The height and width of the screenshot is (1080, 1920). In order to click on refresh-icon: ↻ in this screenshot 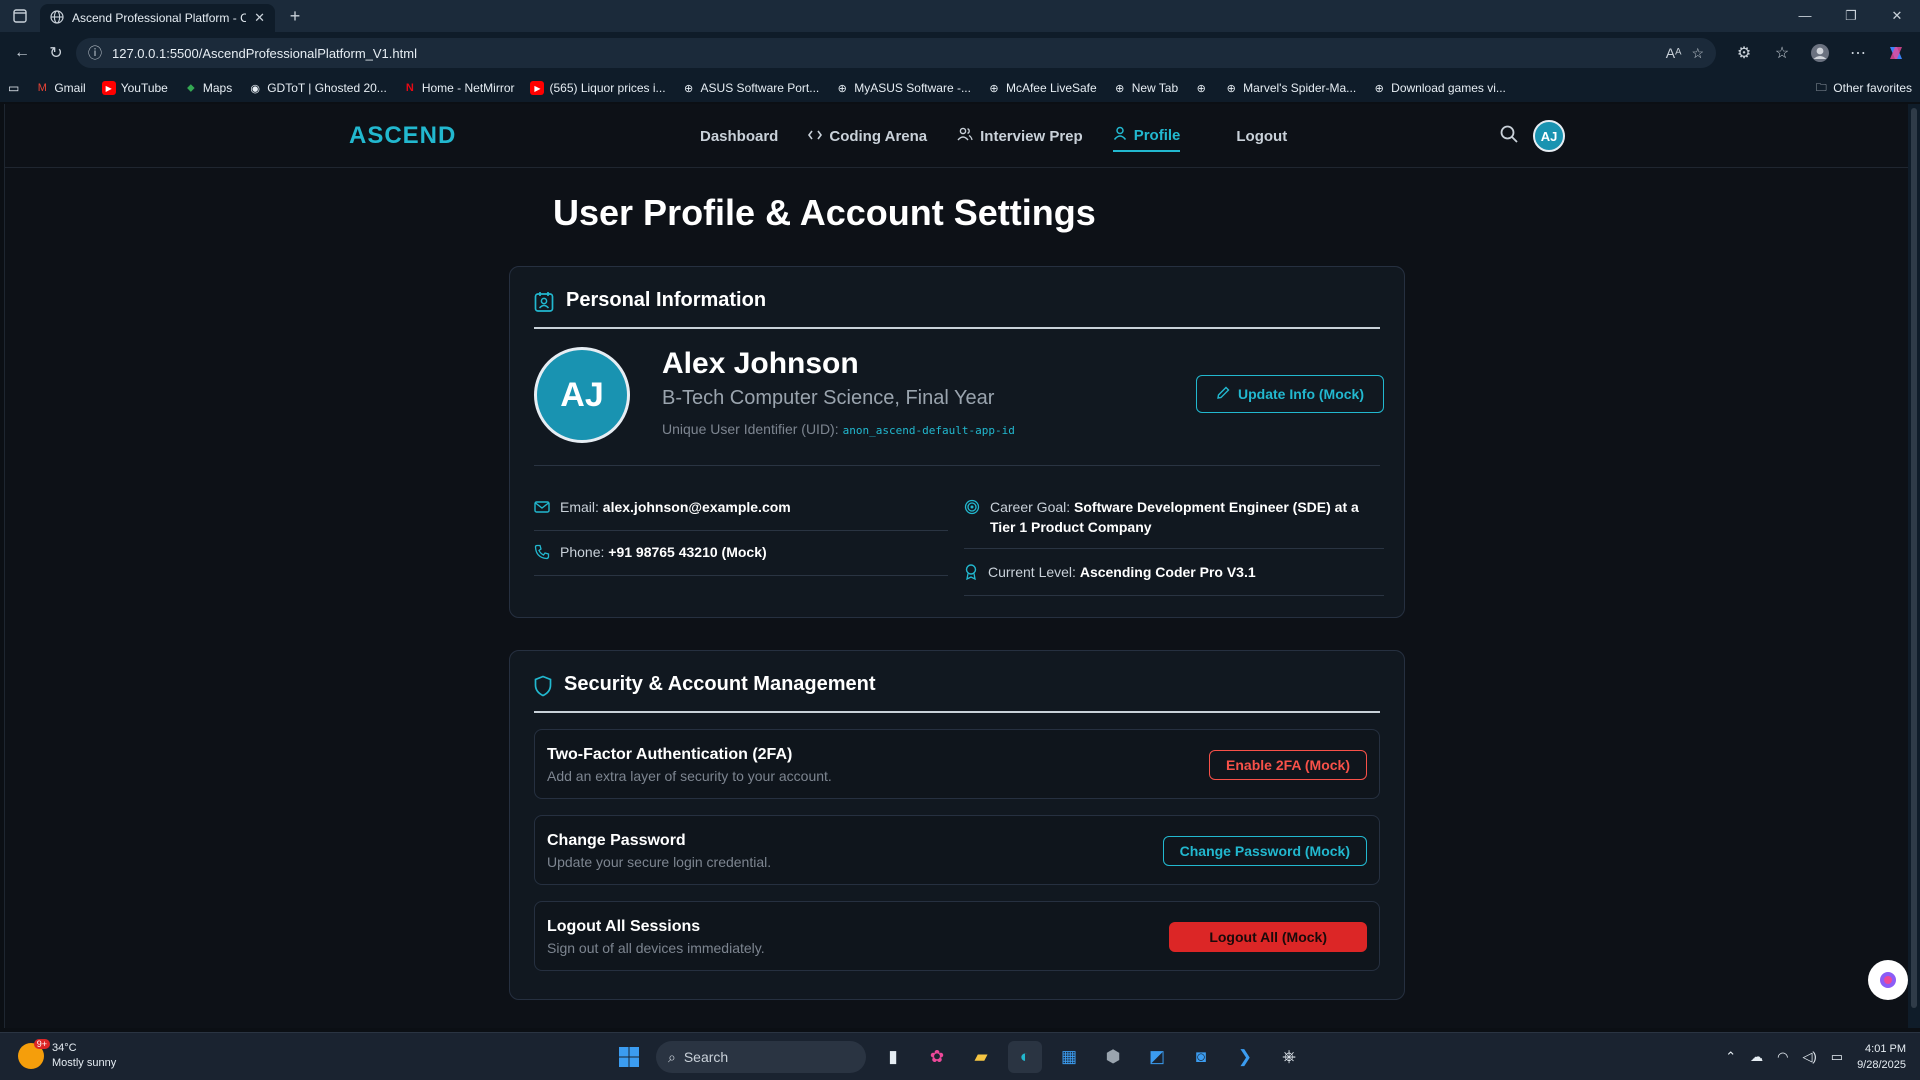, I will do `click(56, 53)`.